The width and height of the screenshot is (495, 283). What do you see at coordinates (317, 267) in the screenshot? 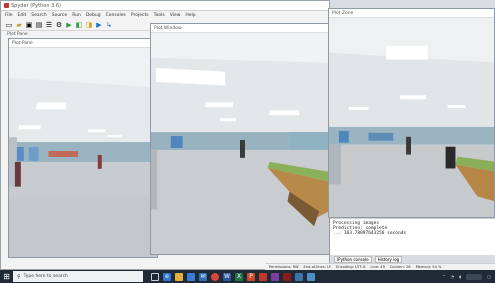
I see `status-eol: End-of-lines: LF` at bounding box center [317, 267].